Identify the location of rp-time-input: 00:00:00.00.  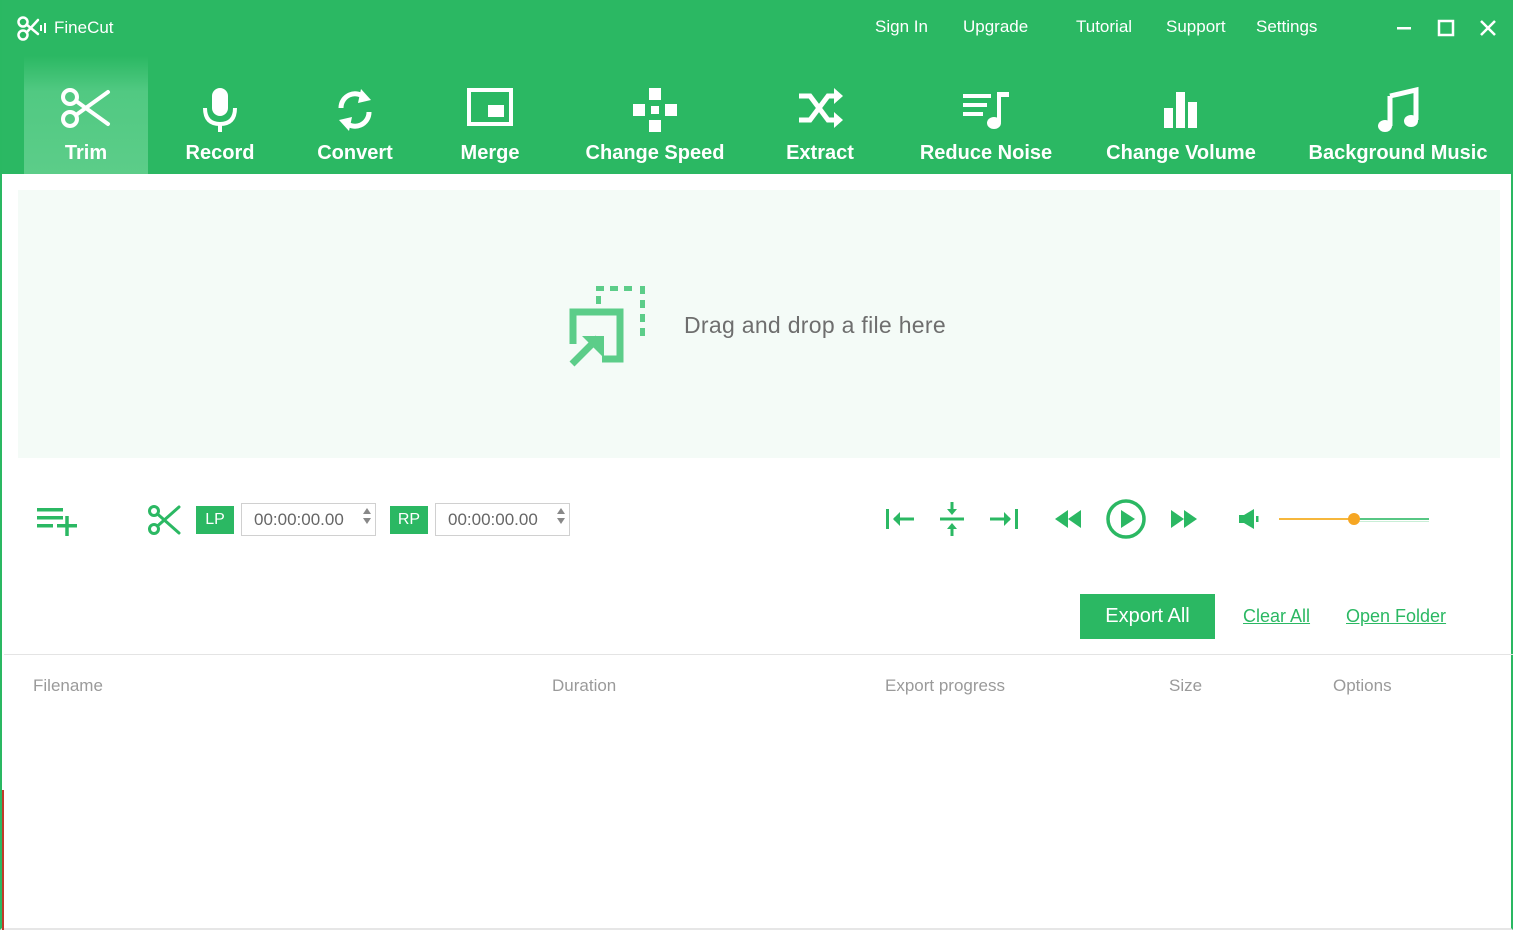
(502, 519).